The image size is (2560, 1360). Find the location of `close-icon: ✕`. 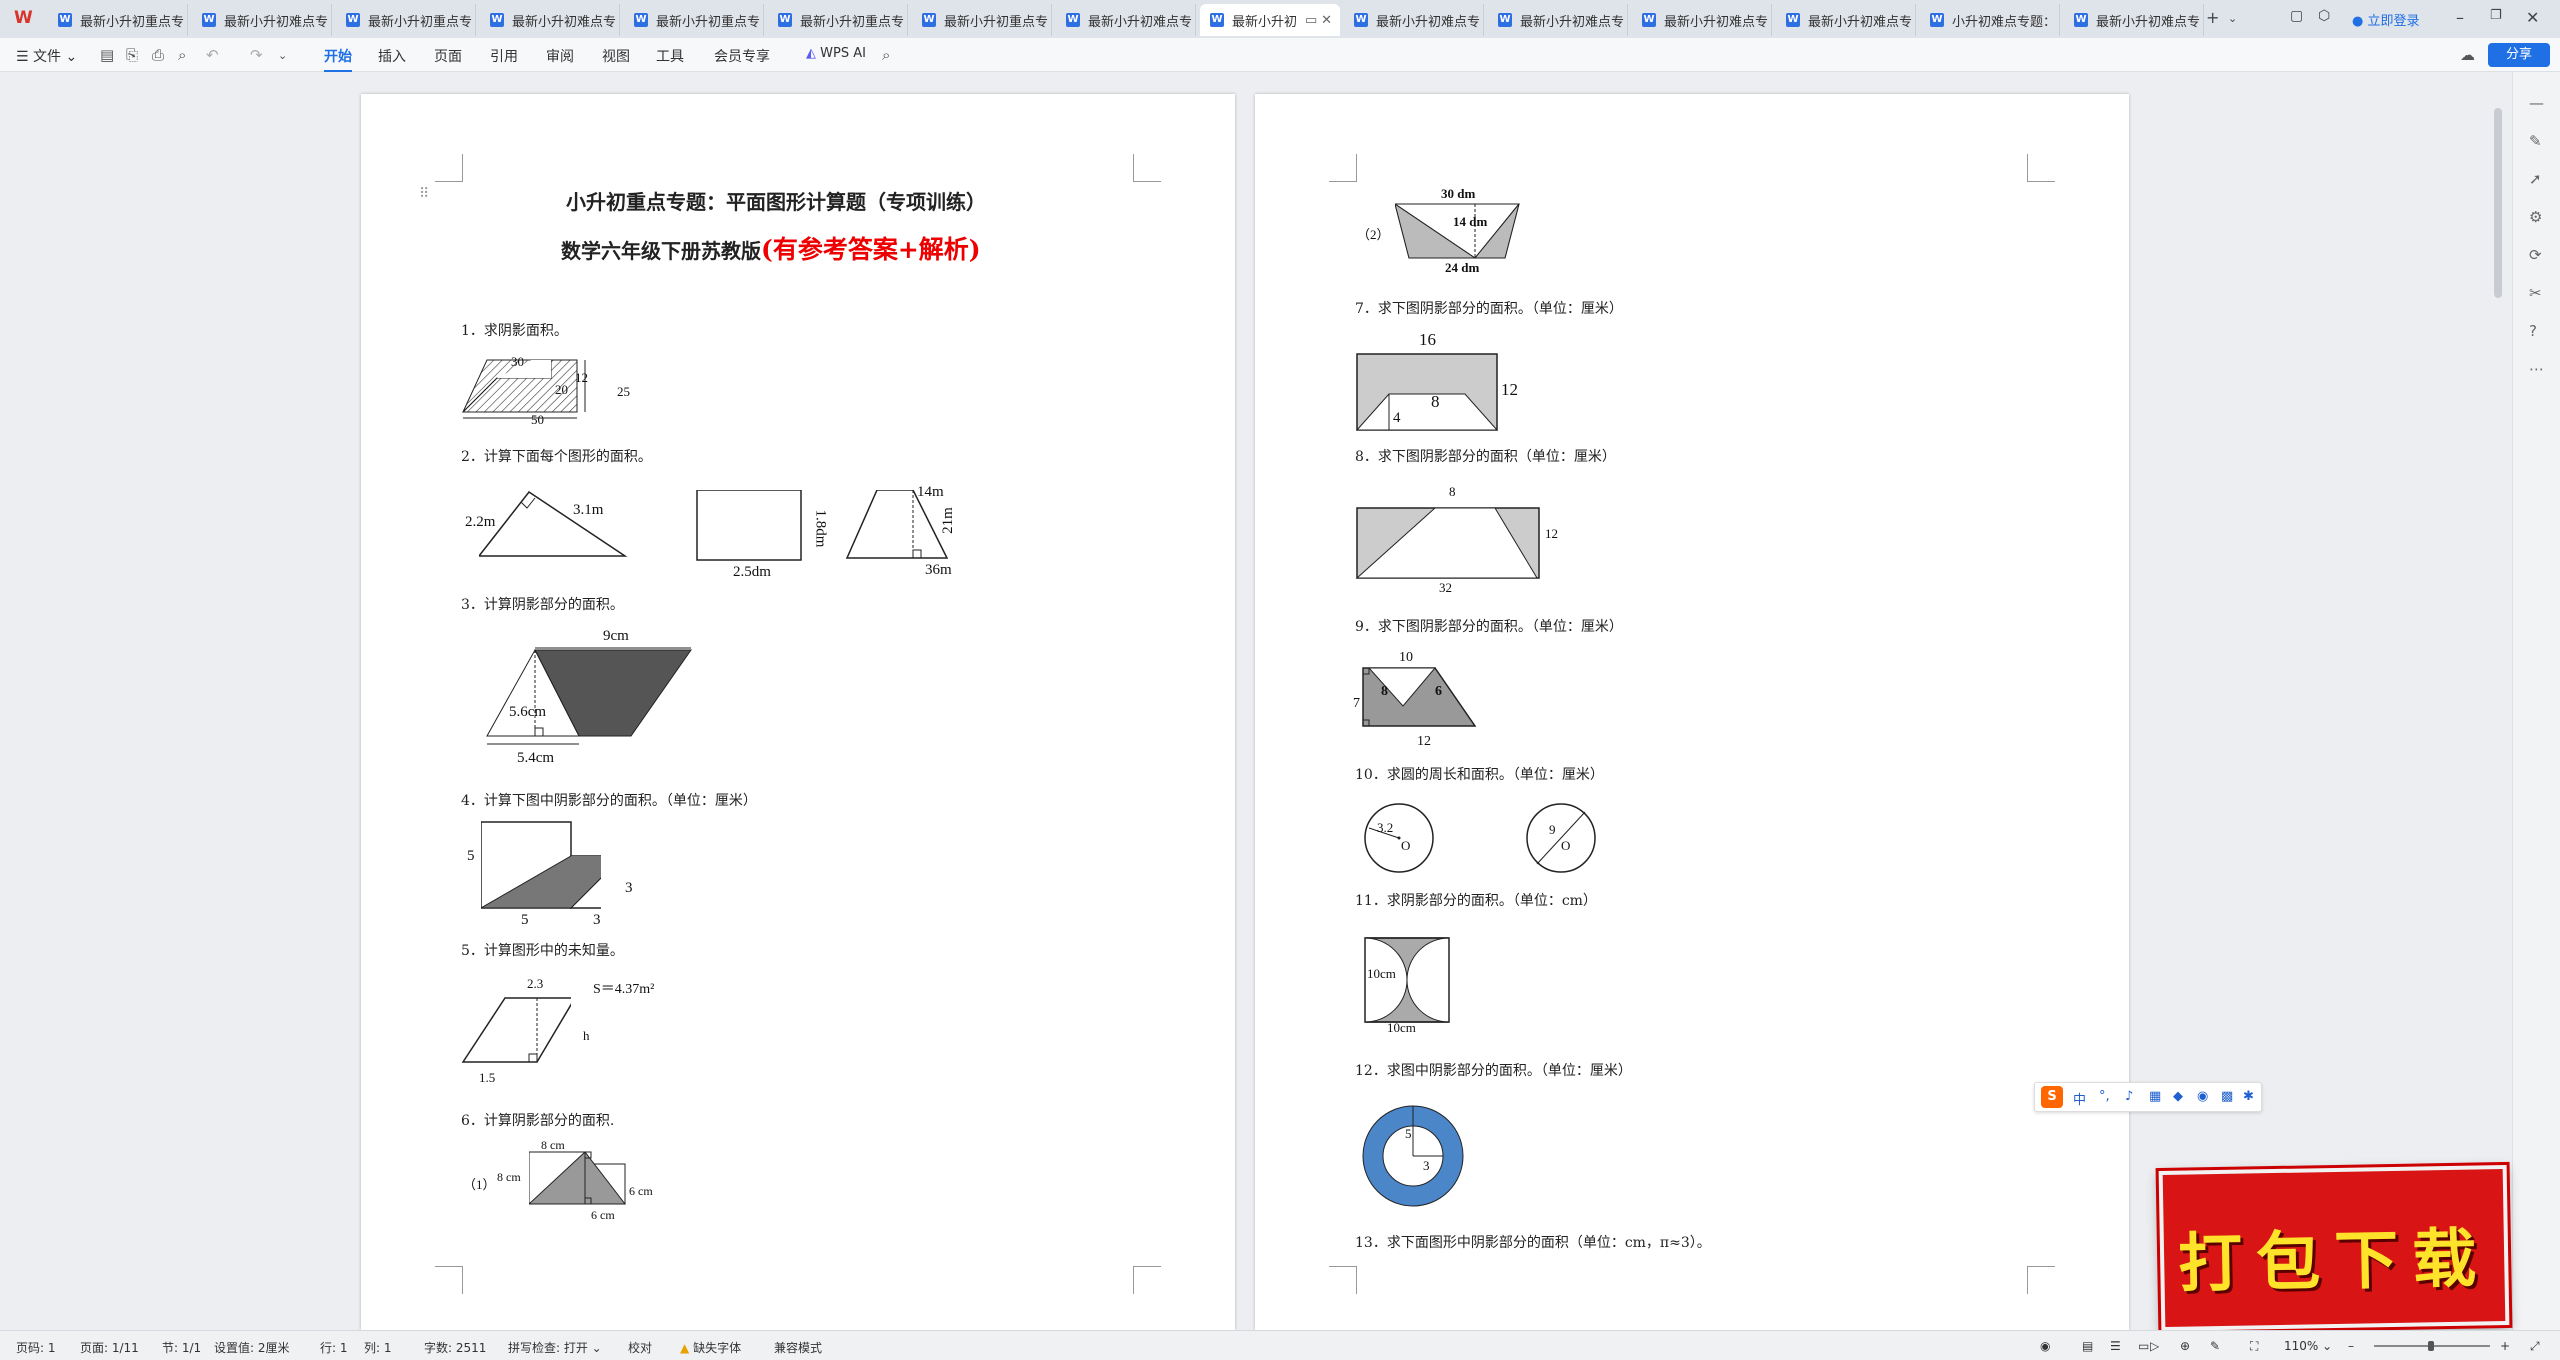

close-icon: ✕ is located at coordinates (2532, 17).